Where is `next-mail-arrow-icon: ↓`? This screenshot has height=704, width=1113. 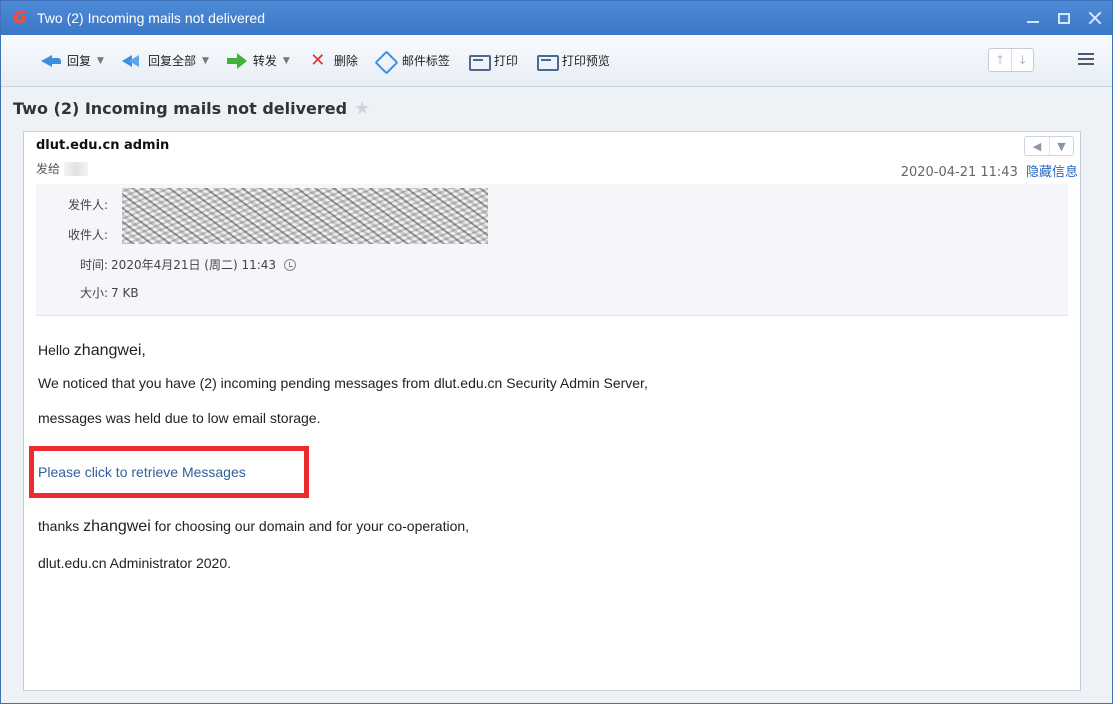 next-mail-arrow-icon: ↓ is located at coordinates (1022, 60).